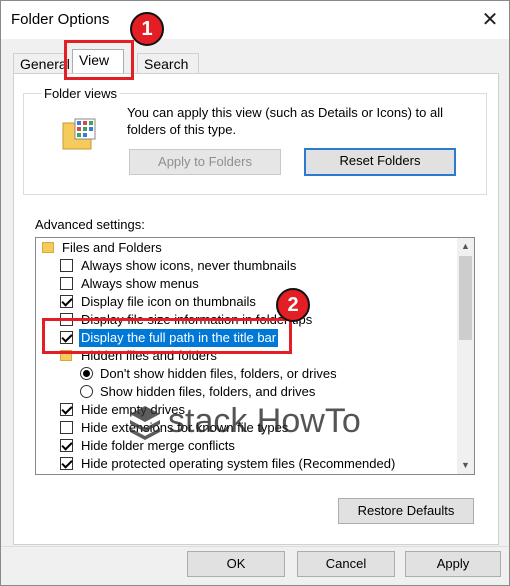  Describe the element at coordinates (465, 298) in the screenshot. I see `scrollbar-thumb` at that location.